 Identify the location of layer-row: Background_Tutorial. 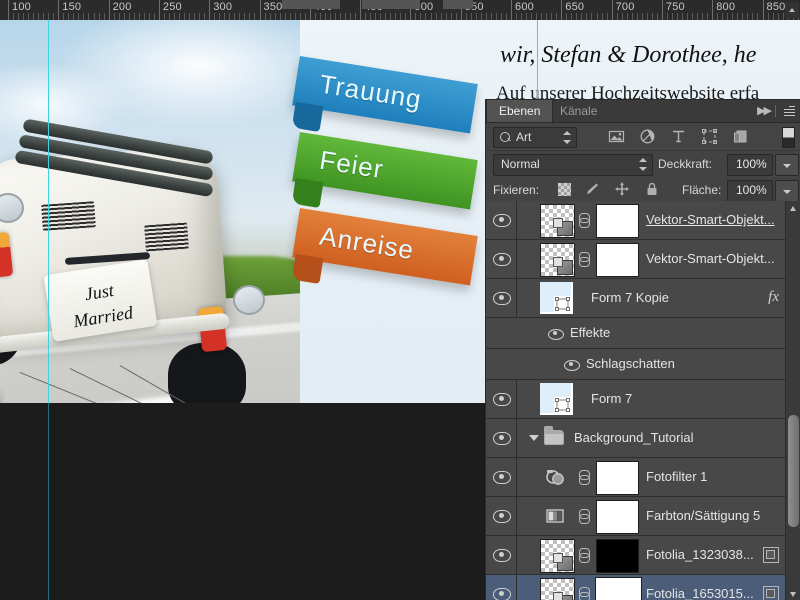
(643, 438).